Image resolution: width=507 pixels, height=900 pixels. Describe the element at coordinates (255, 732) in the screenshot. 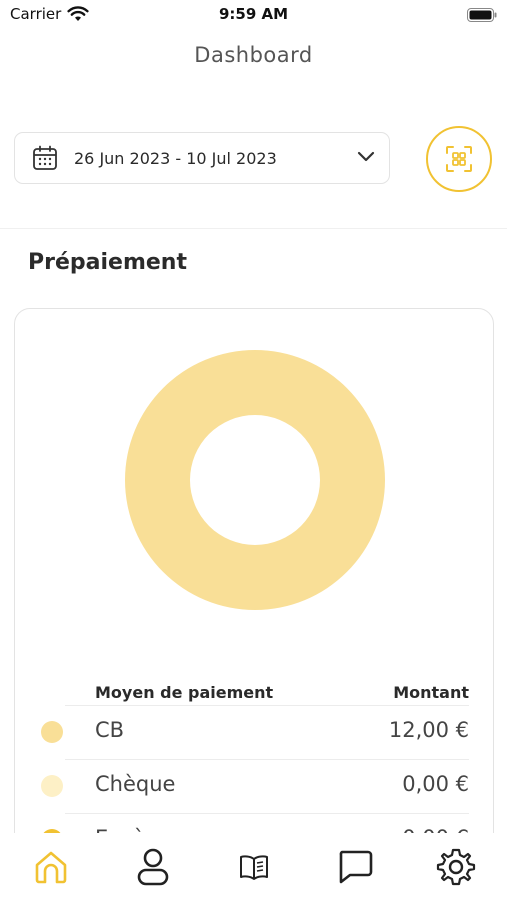

I see `table-row: CB 12,00 €` at that location.